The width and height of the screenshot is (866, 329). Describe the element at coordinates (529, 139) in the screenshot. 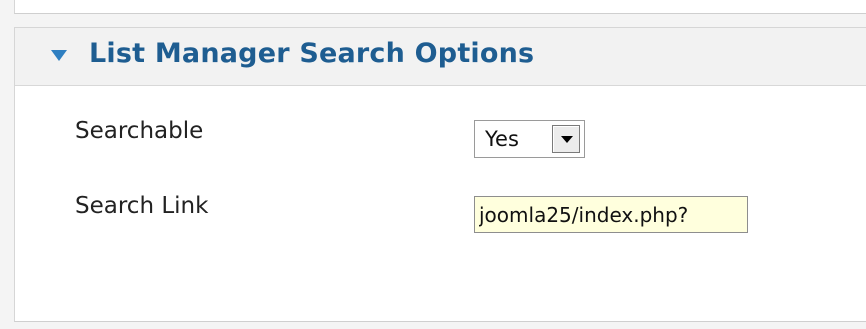

I see `searchable-select: Yes` at that location.